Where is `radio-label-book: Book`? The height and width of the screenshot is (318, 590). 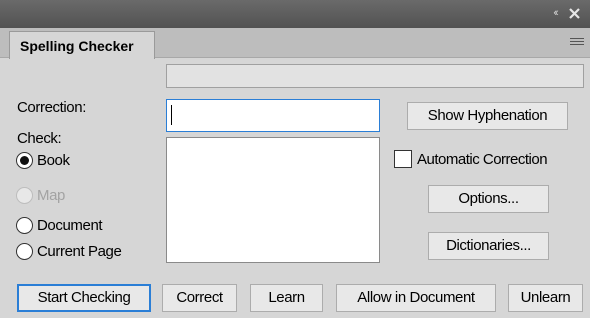
radio-label-book: Book is located at coordinates (53, 160).